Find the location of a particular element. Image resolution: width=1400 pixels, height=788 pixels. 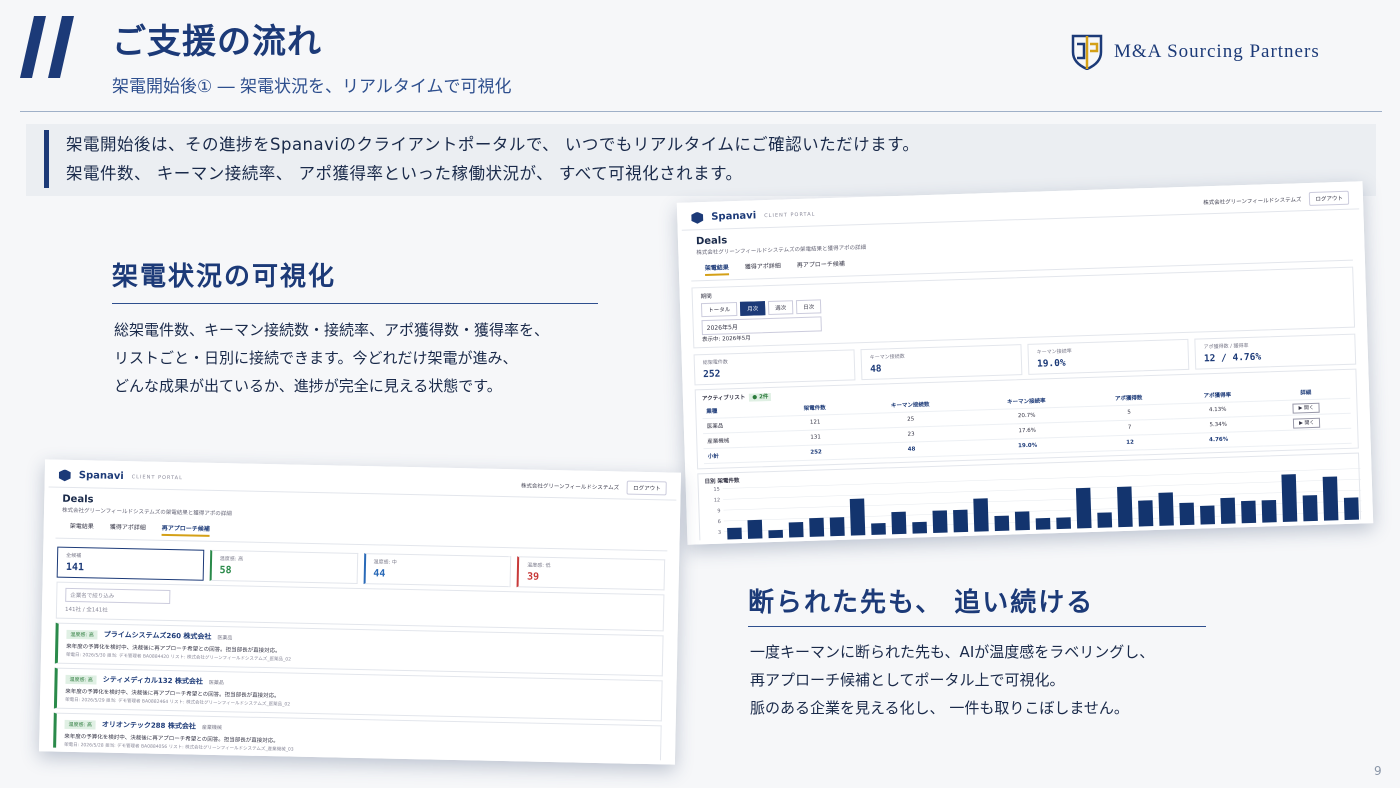

section1-line-2: リストごと・日別に接続できます。今どれだけ架電が進み、 is located at coordinates (316, 358).